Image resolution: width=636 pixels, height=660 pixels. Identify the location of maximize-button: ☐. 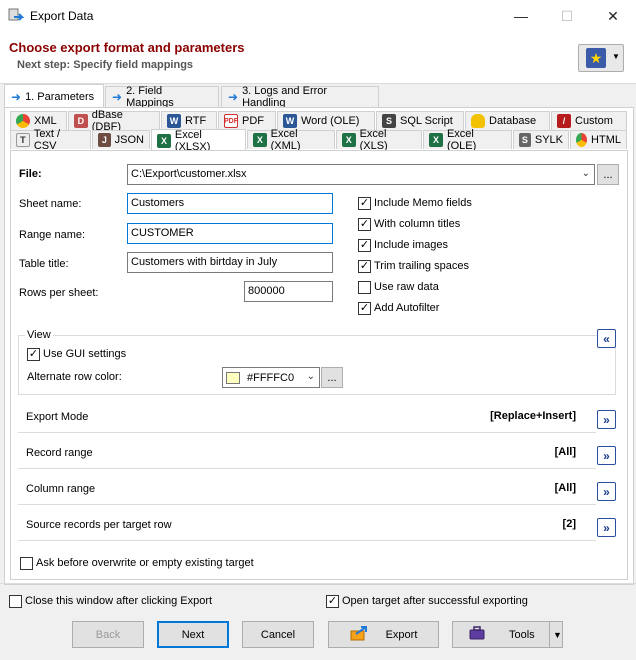
(567, 16).